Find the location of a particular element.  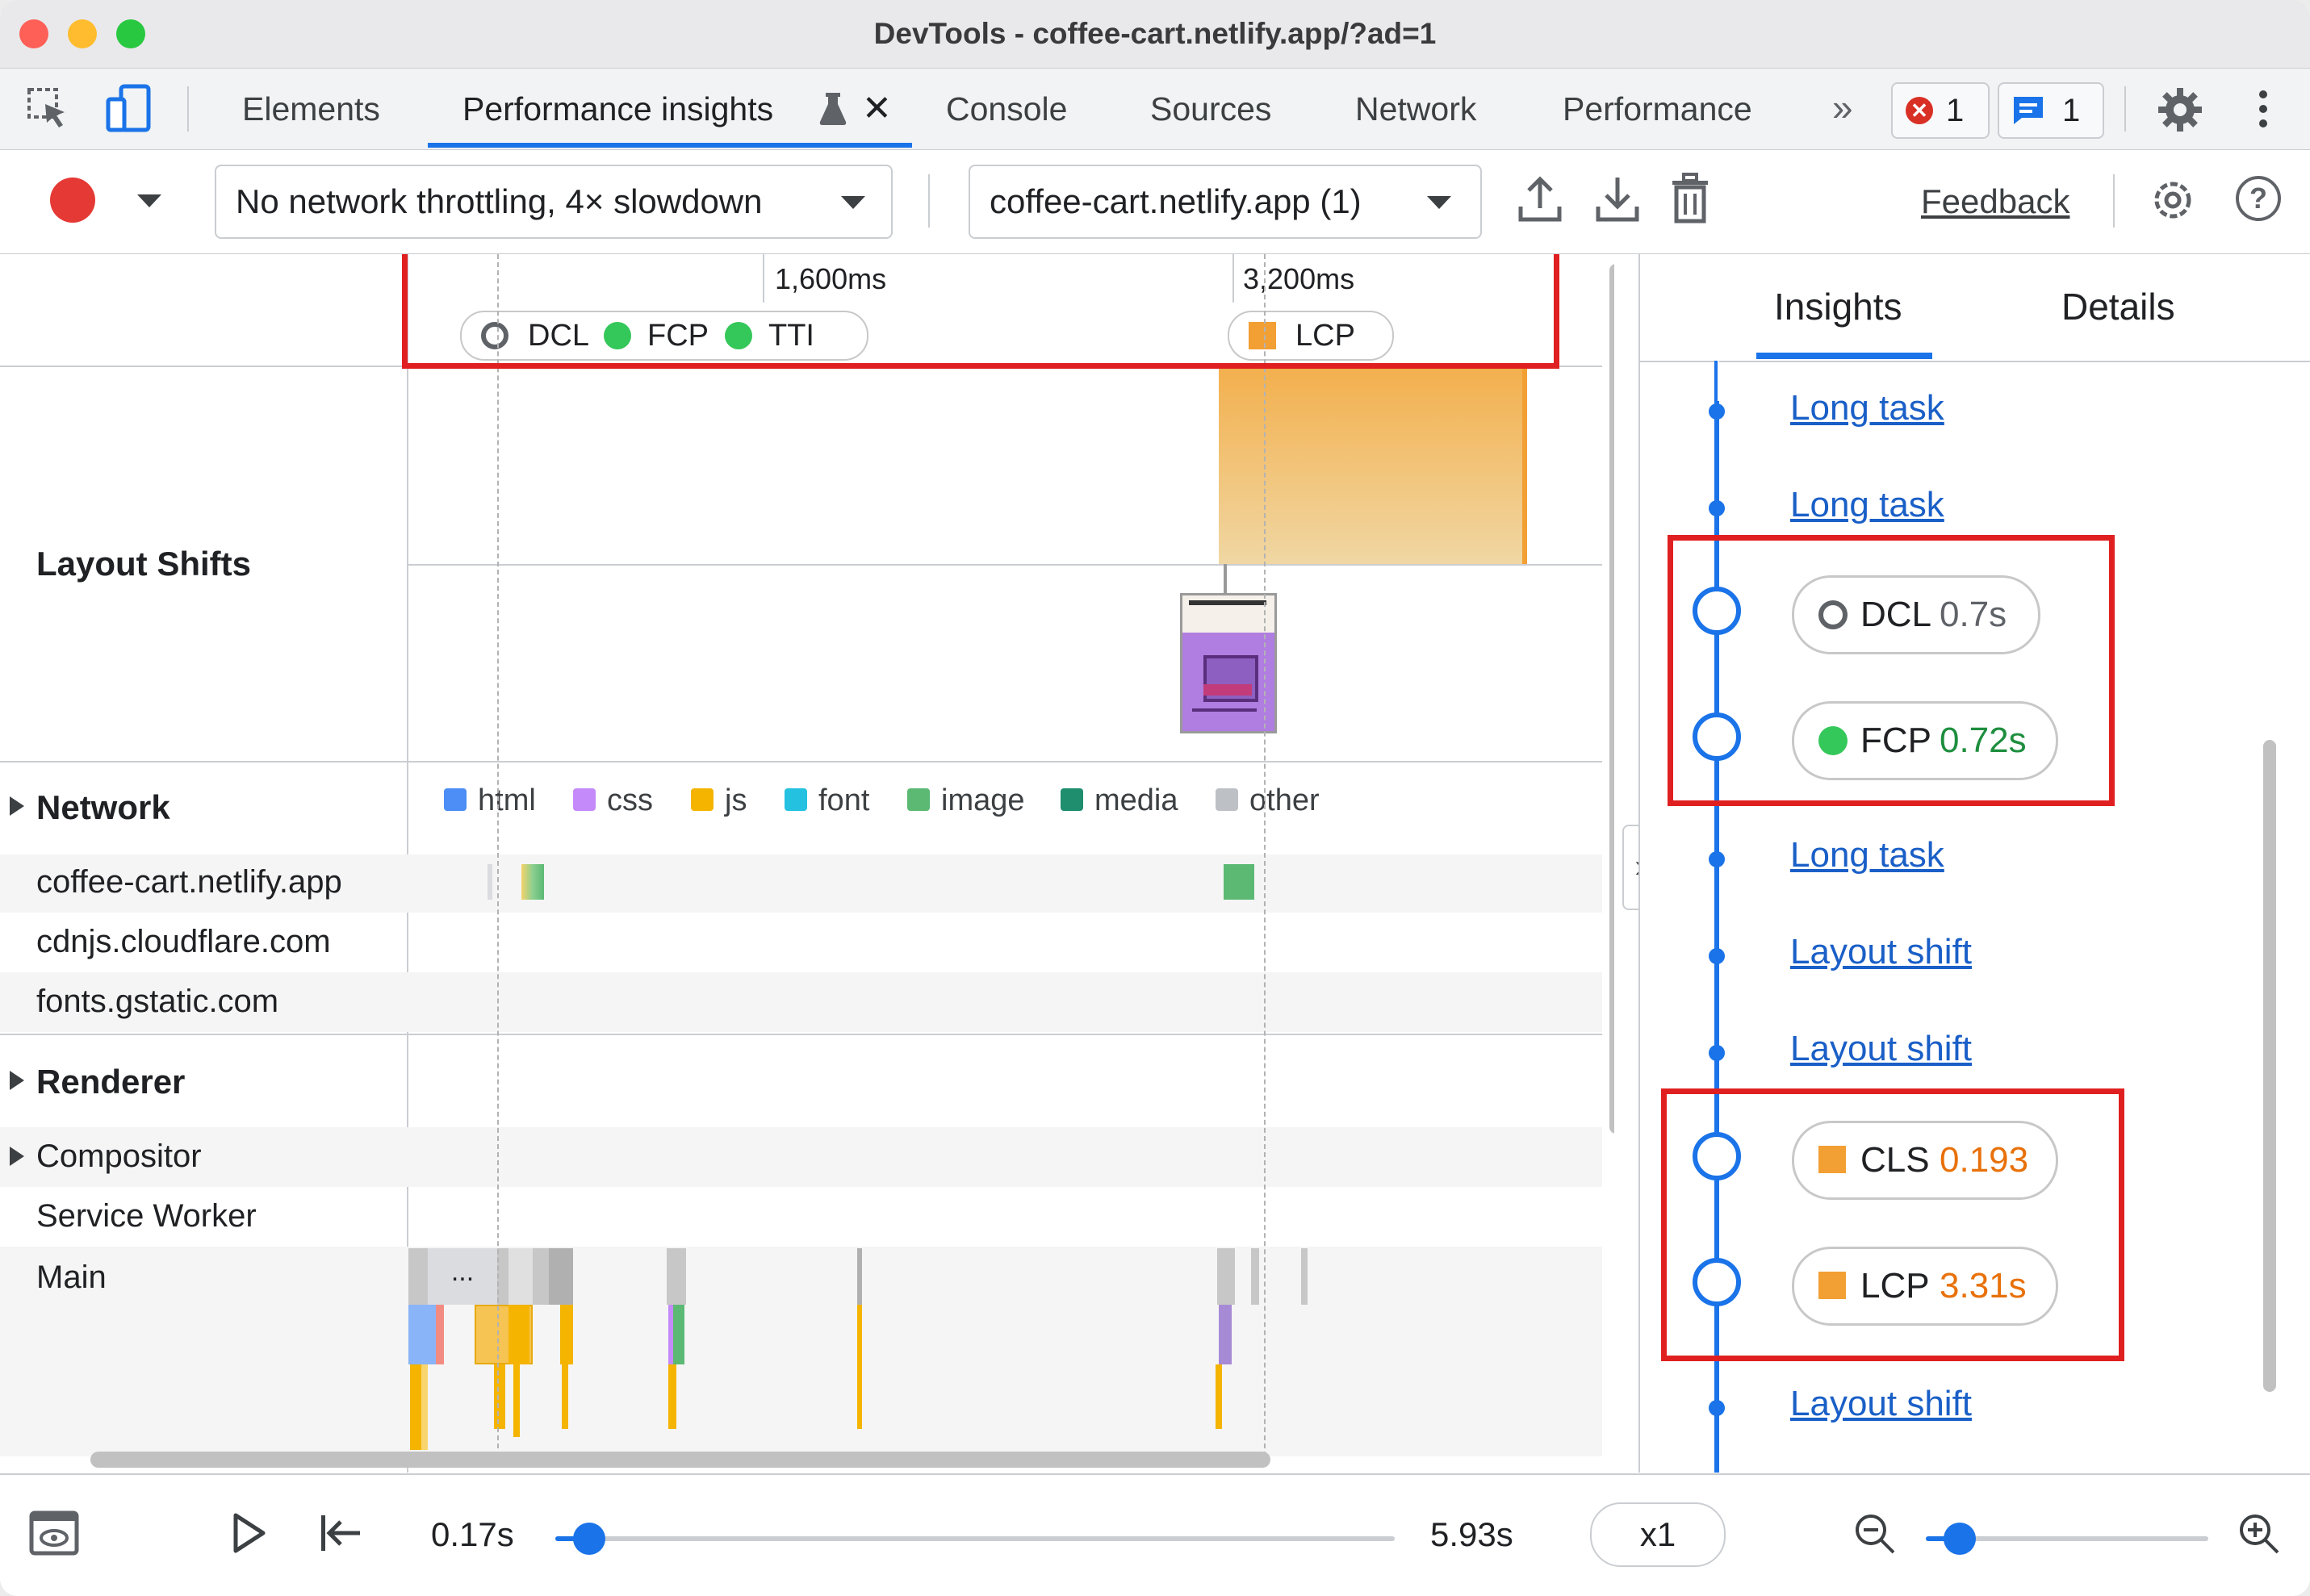

horizontal-scrollbar-thumb is located at coordinates (680, 1460).